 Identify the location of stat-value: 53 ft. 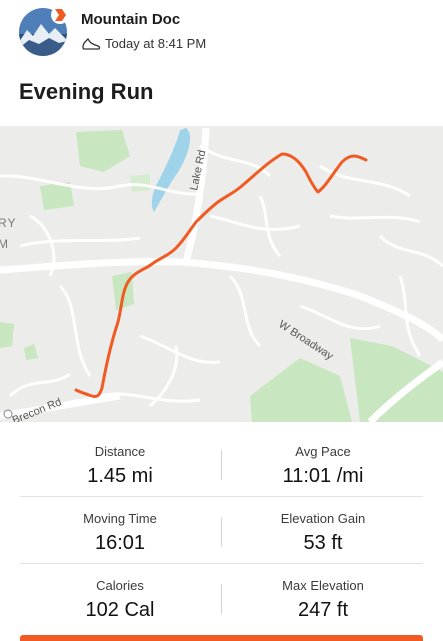
(323, 543).